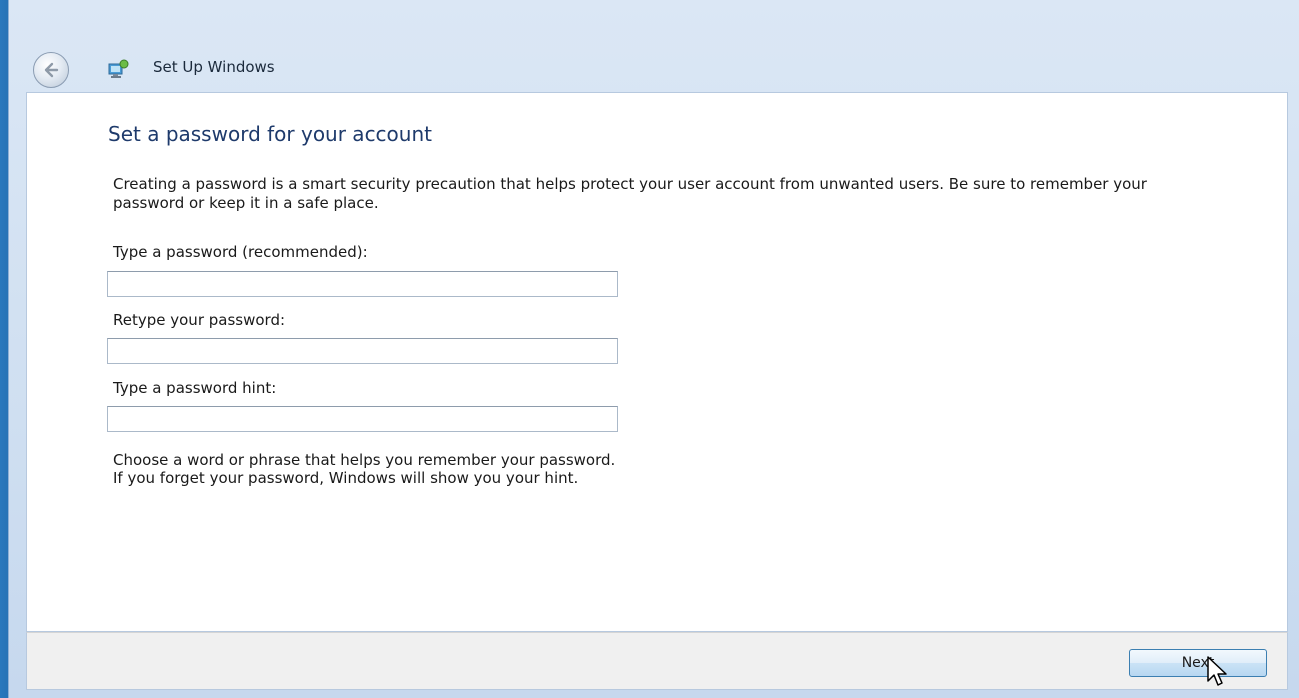 This screenshot has height=698, width=1299. I want to click on back-button, so click(51, 70).